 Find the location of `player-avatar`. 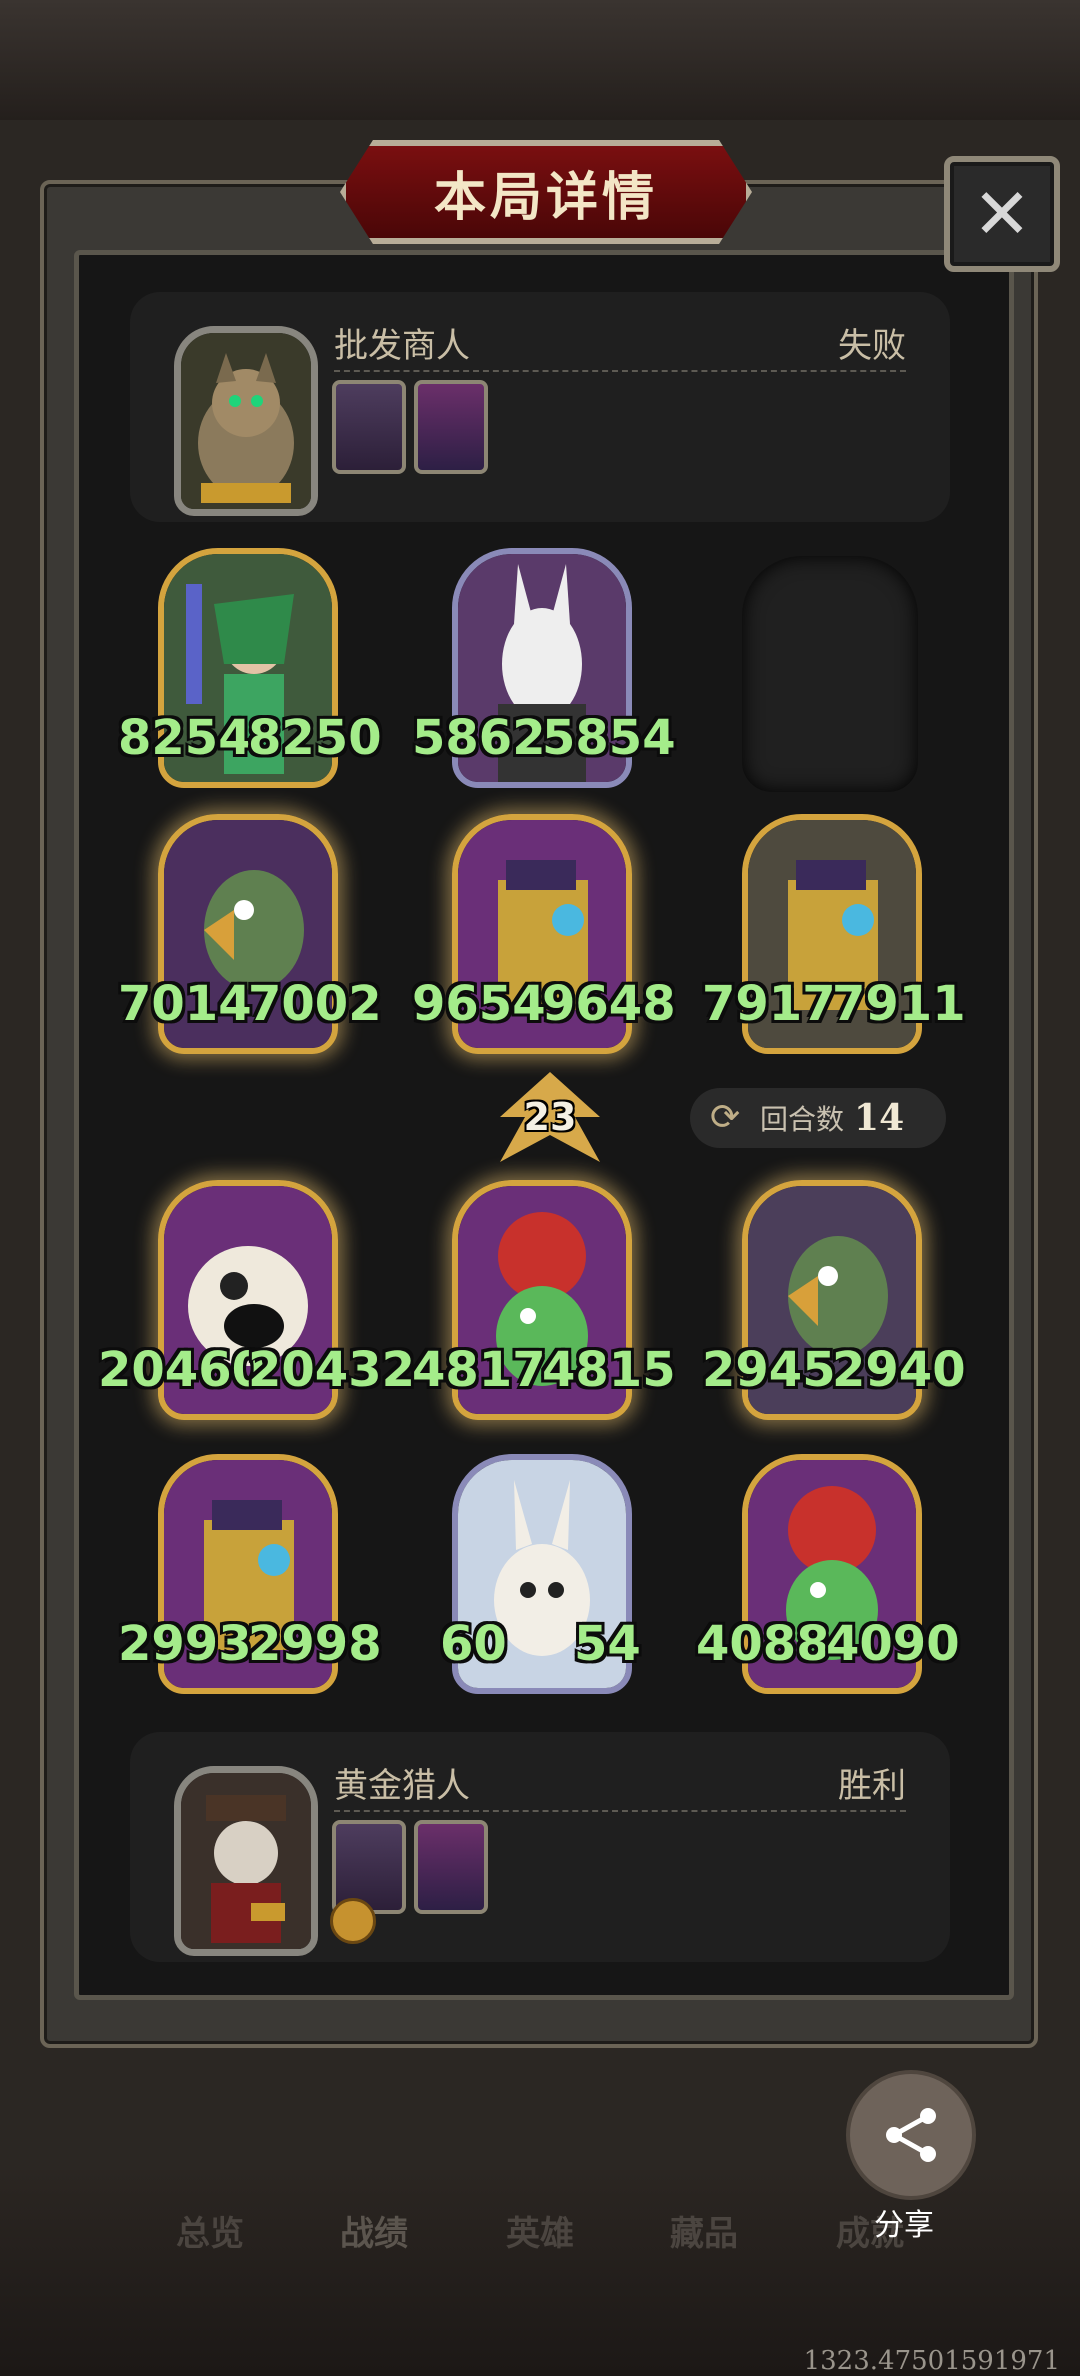

player-avatar is located at coordinates (246, 1861).